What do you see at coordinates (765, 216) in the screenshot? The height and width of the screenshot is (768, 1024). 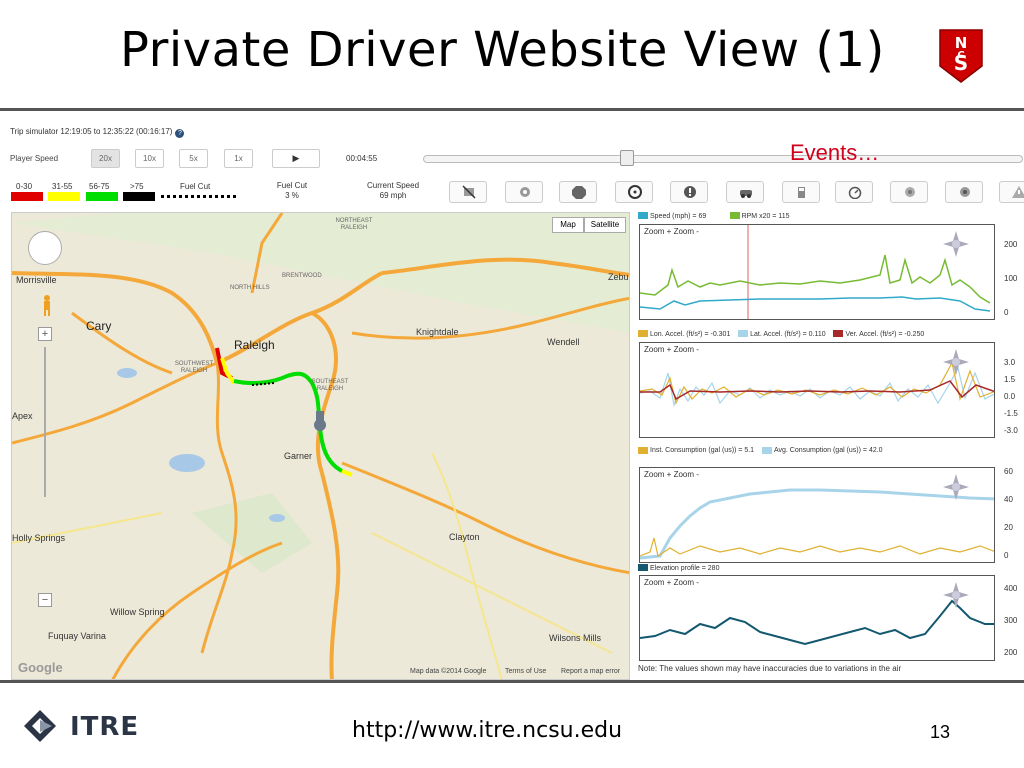 I see `rpm-legend-label: RPM x20 = 115` at bounding box center [765, 216].